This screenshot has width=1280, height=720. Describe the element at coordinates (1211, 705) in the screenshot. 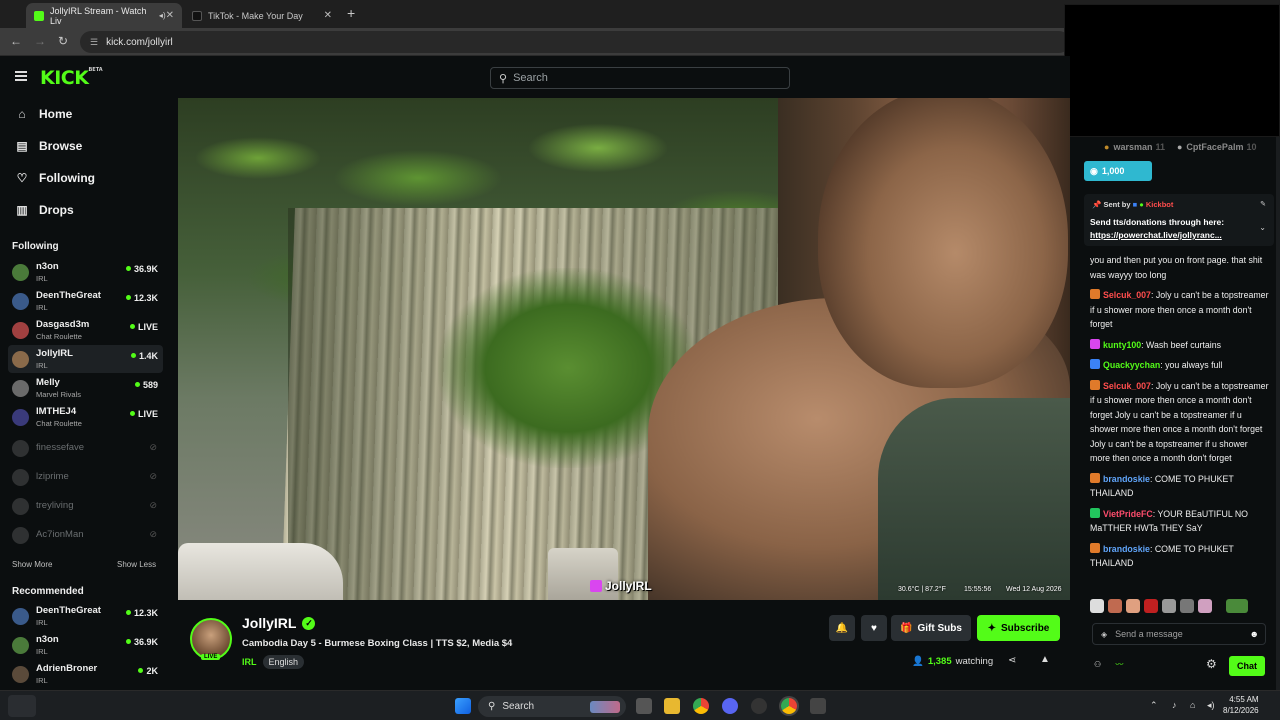

I see `volume-icon: ◂)` at that location.